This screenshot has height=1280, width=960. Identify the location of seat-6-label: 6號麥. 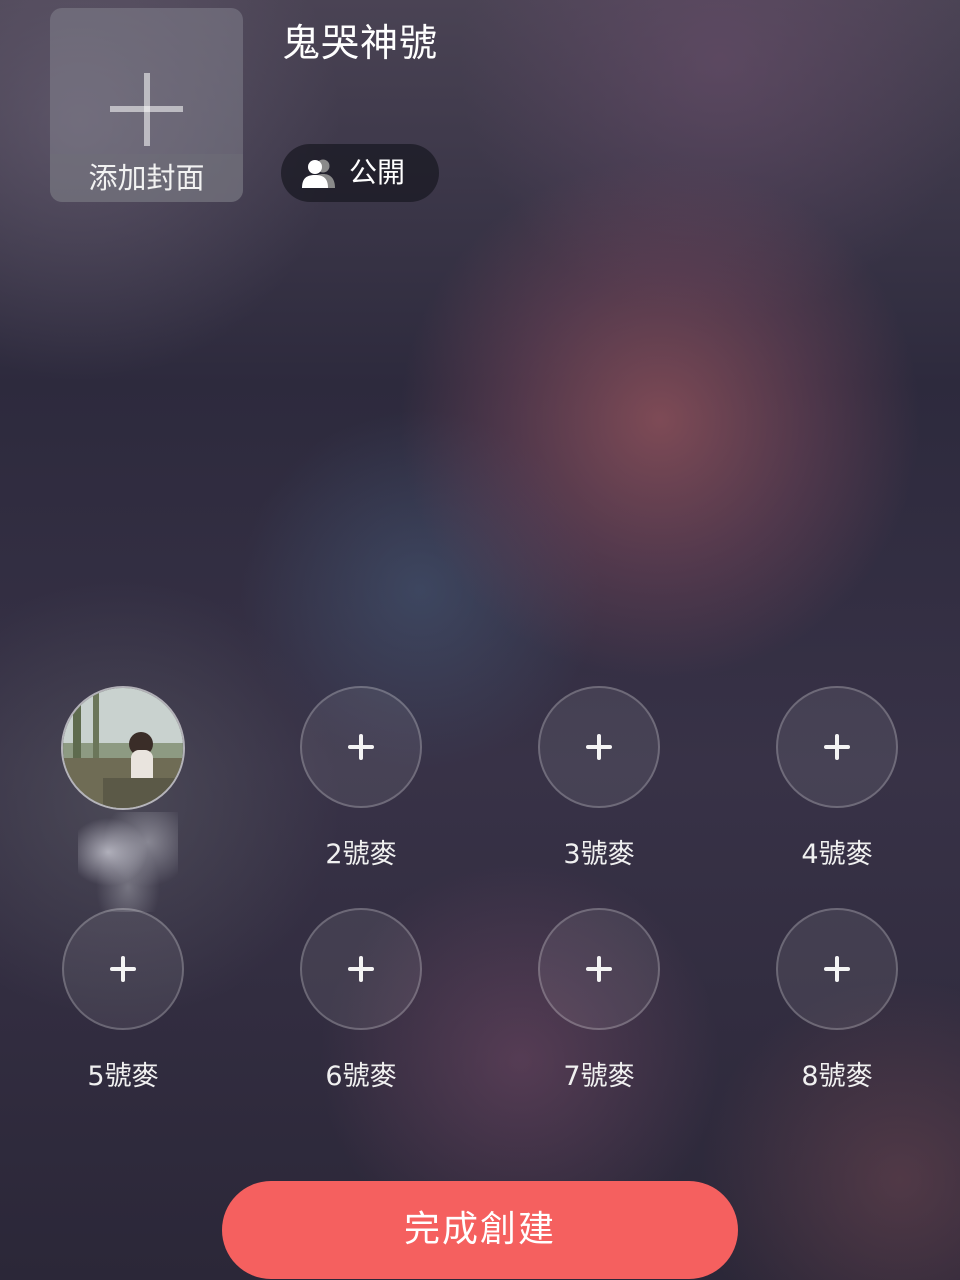
(361, 1076).